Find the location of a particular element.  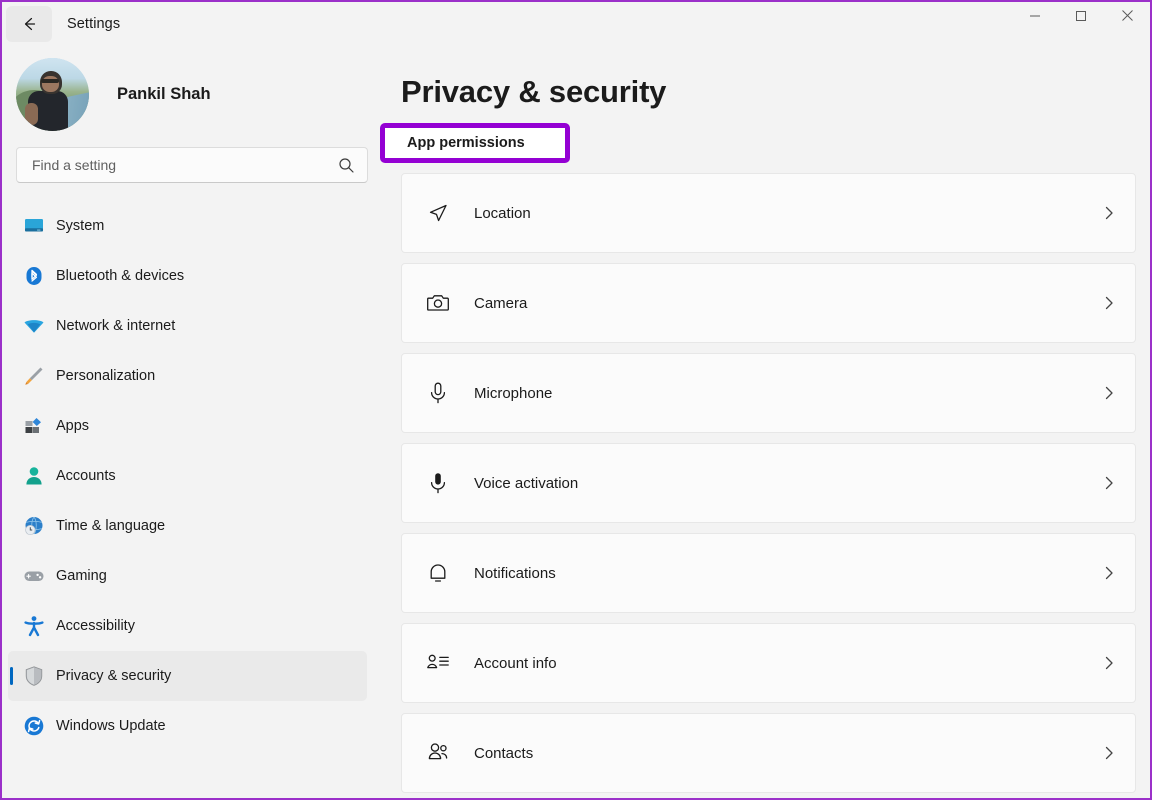

sidebar-item-label: Apps is located at coordinates (73, 426).